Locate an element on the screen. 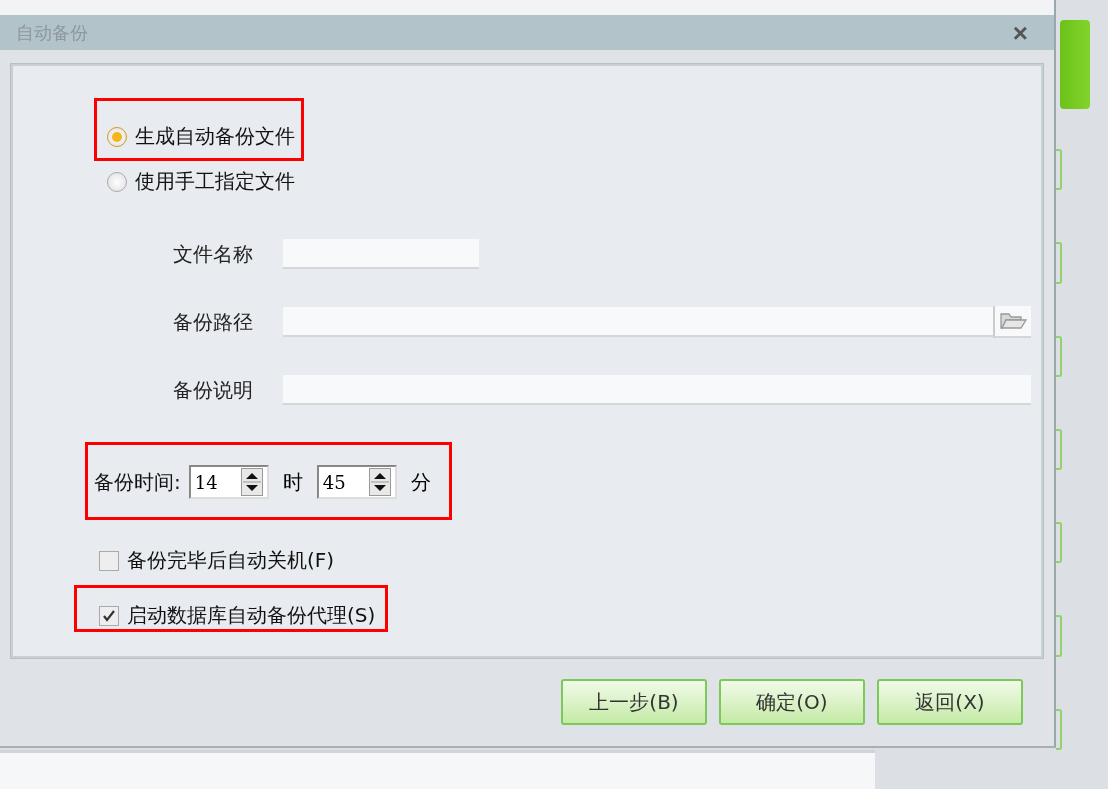 The height and width of the screenshot is (789, 1108). dialog-button: 返回(X) is located at coordinates (950, 702).